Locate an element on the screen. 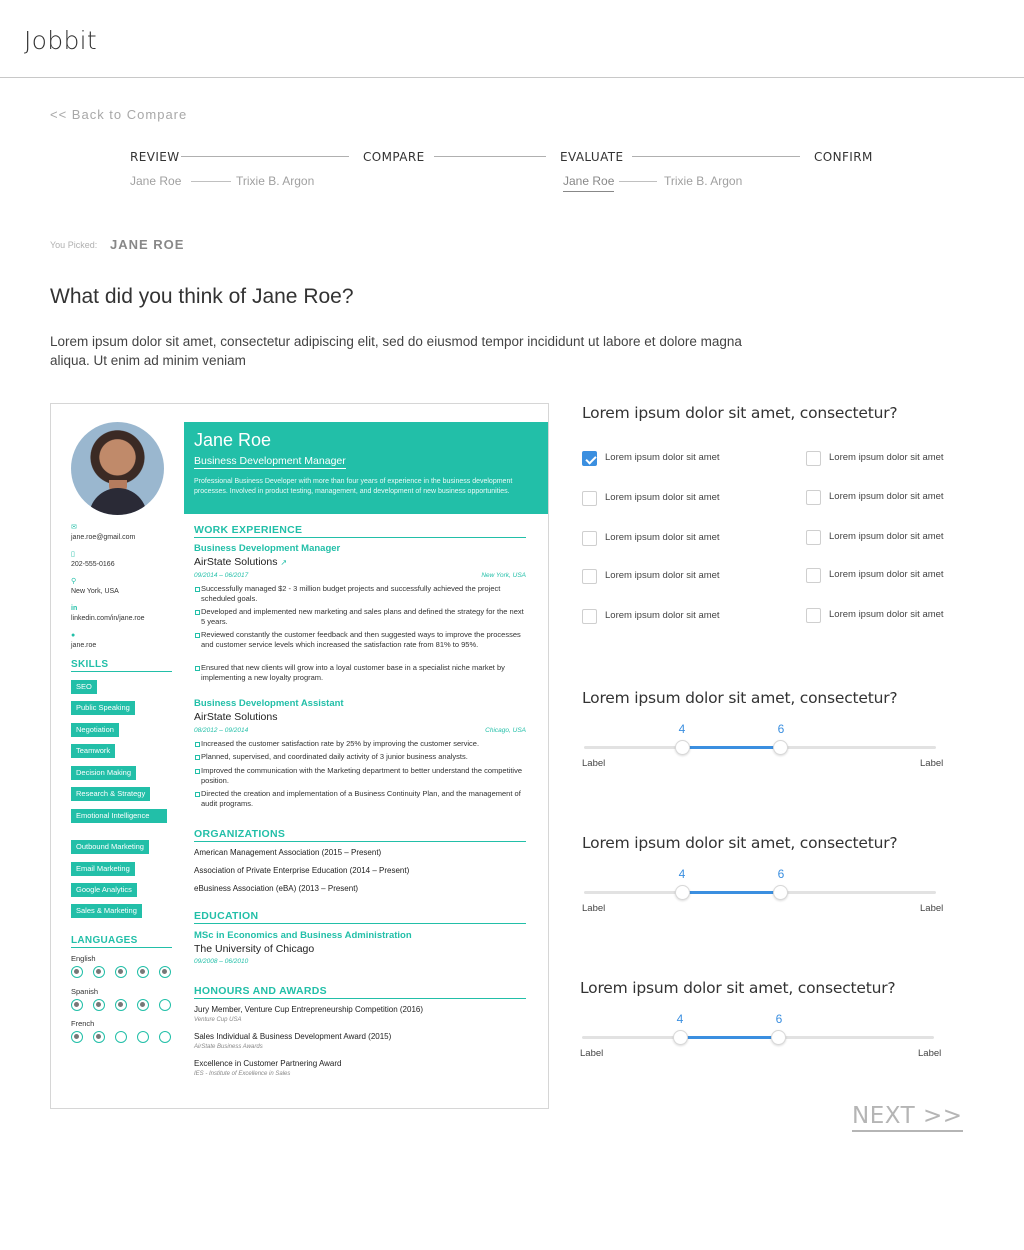 This screenshot has height=1250, width=1024. job-dates: 09/2014 – 06/2017 is located at coordinates (221, 575).